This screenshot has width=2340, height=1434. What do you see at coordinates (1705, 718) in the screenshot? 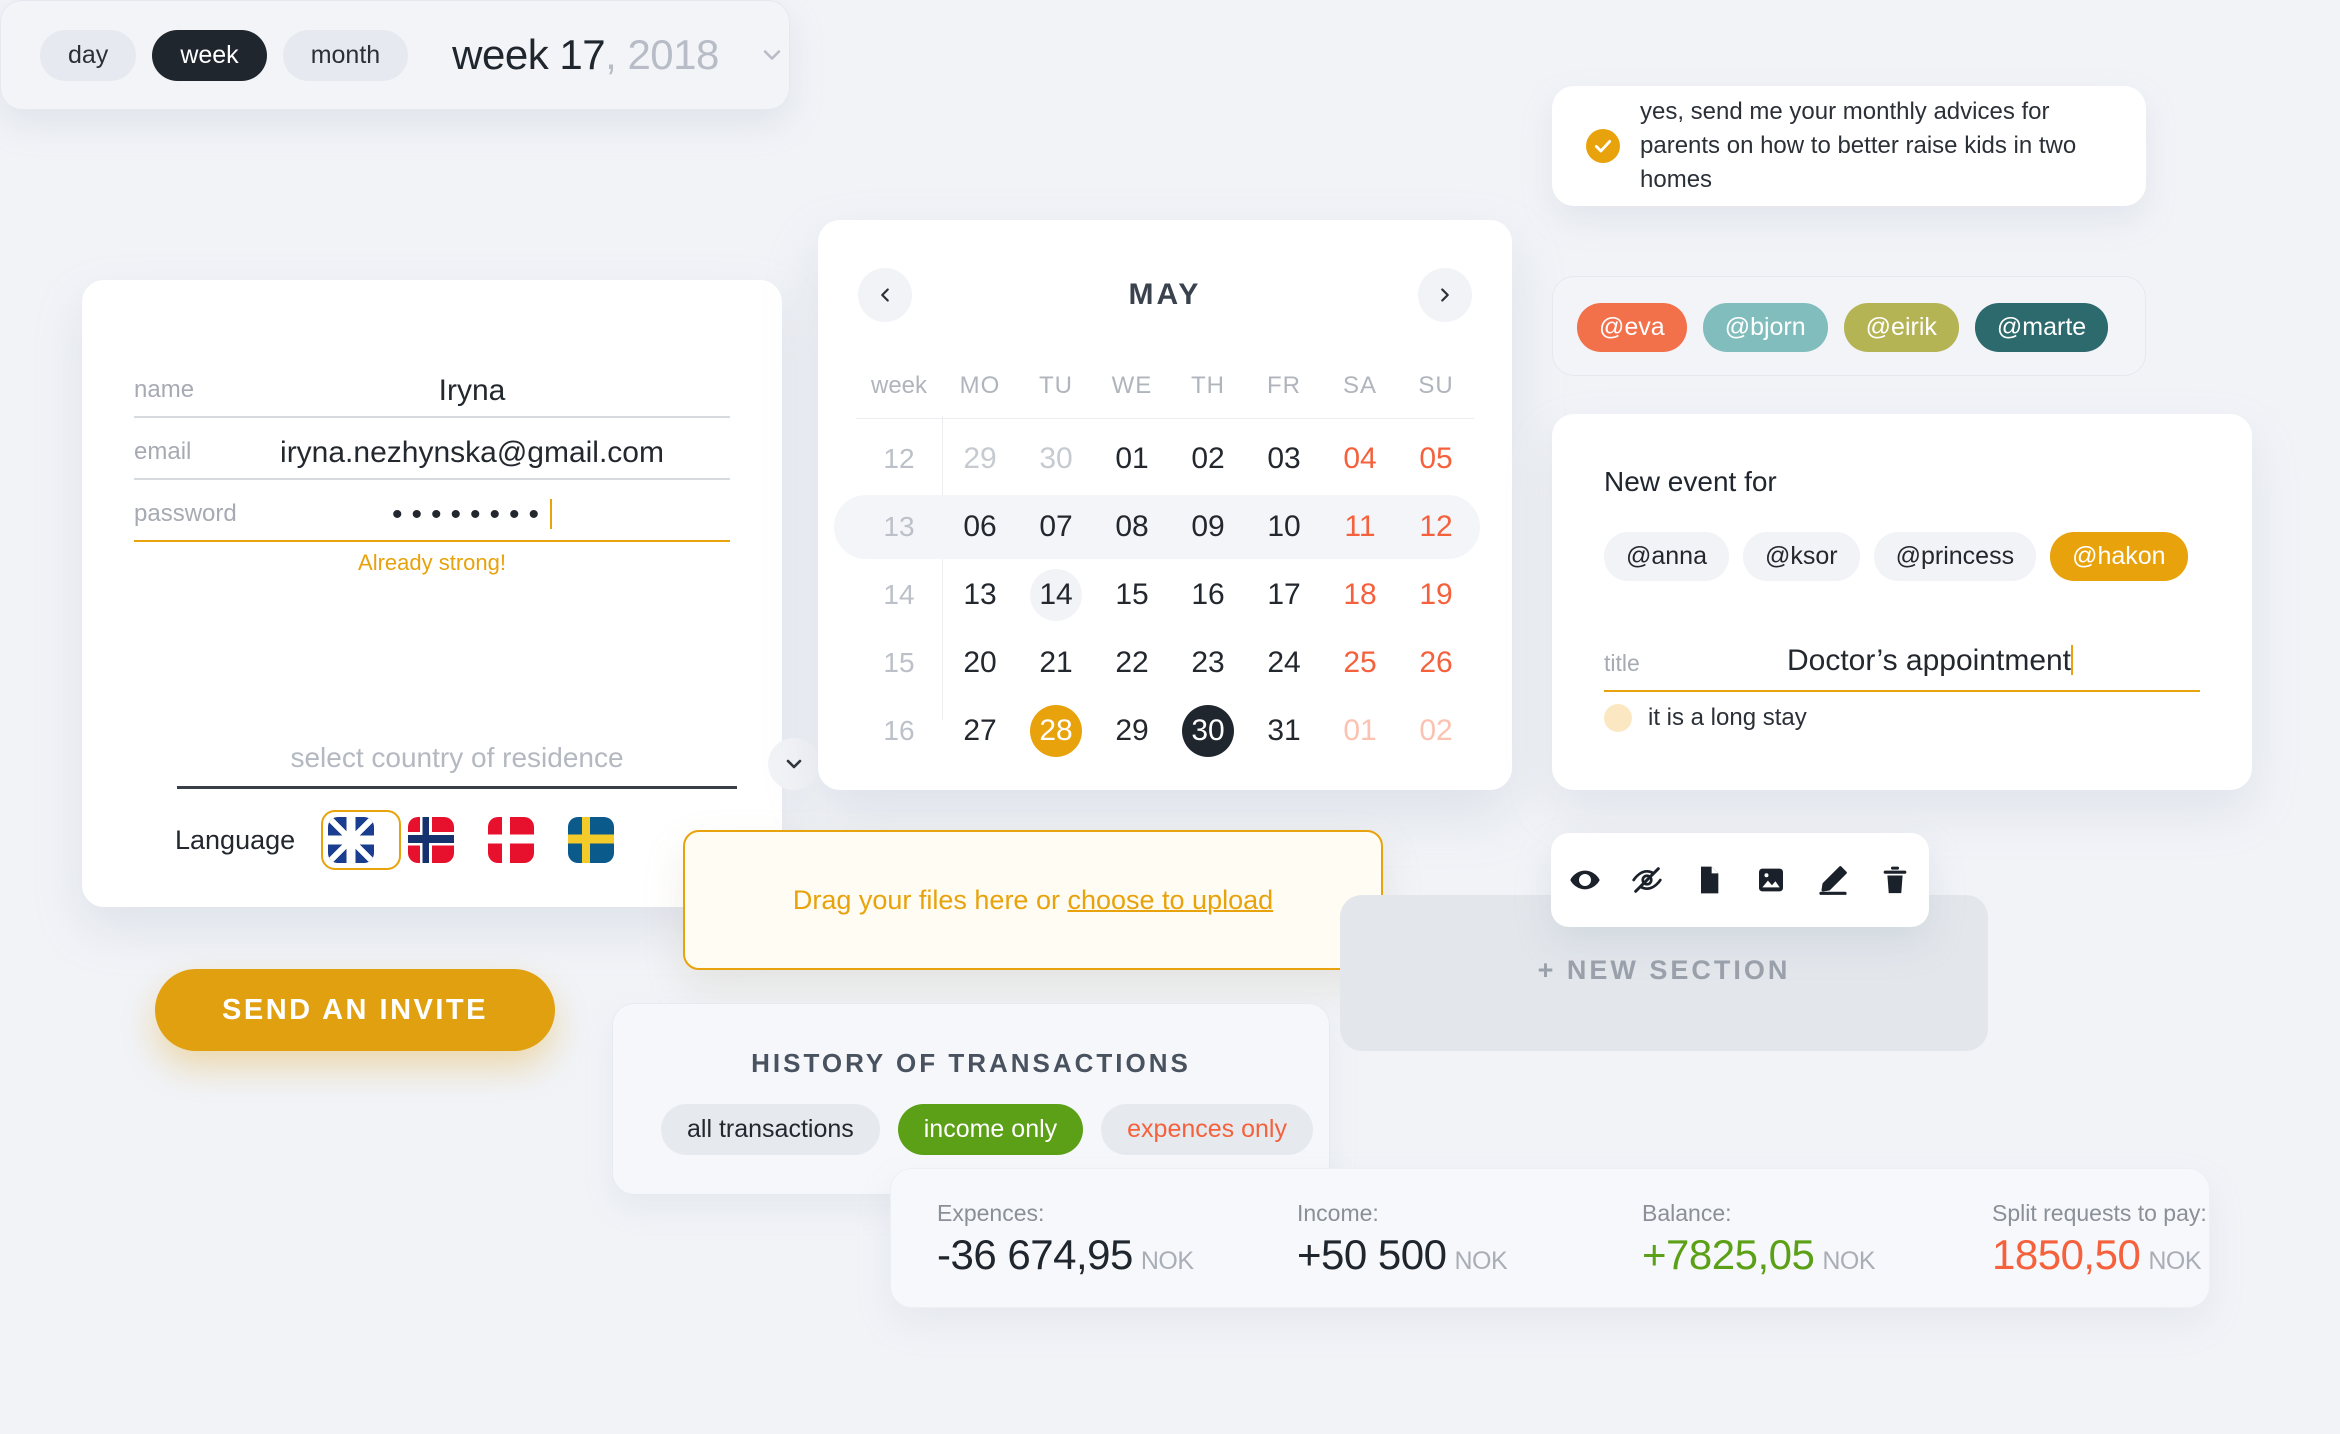
I see `event-note-row: it is a long stay` at bounding box center [1705, 718].